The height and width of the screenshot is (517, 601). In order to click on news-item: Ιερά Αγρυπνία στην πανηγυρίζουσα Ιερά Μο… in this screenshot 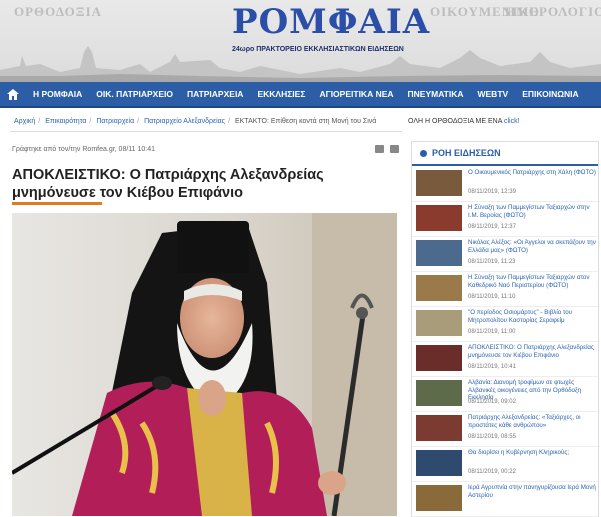, I will do `click(505, 499)`.